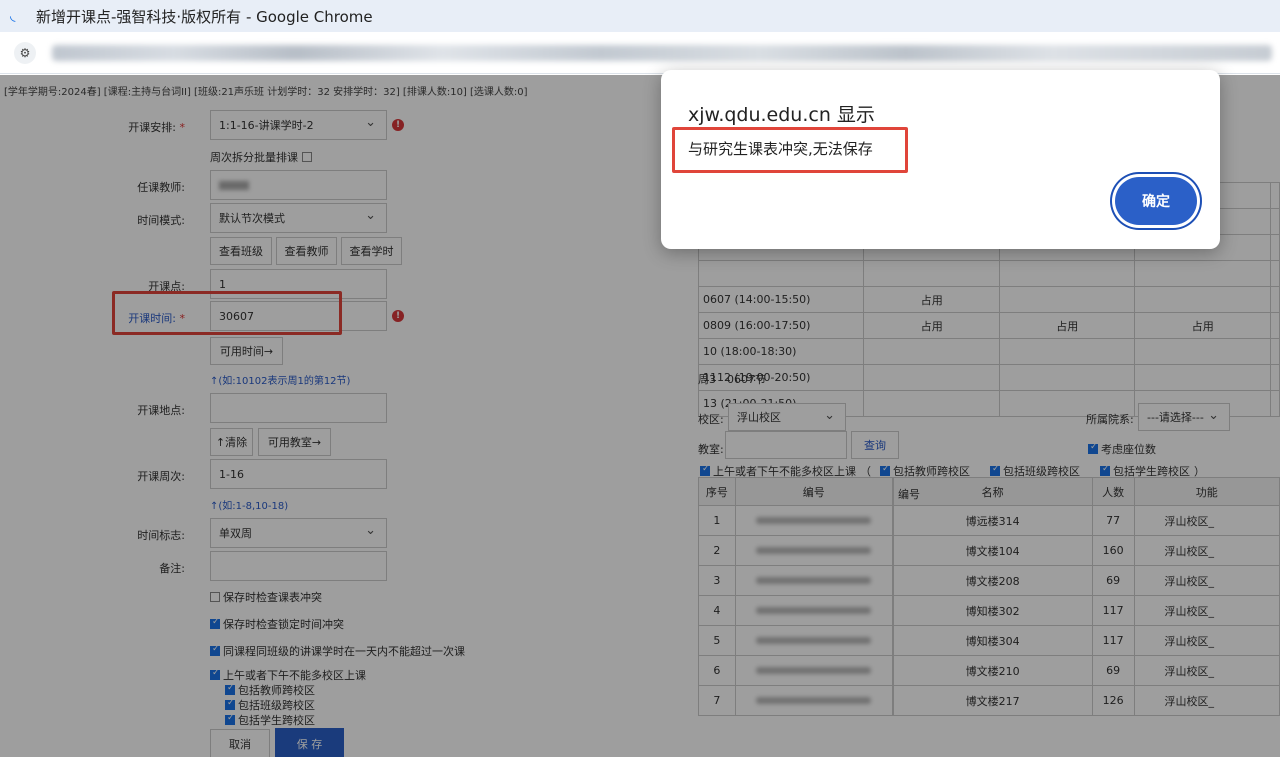 This screenshot has width=1280, height=757. I want to click on window-title: 新增开课点-强智科技·版权所有 - Google Chrome, so click(204, 16).